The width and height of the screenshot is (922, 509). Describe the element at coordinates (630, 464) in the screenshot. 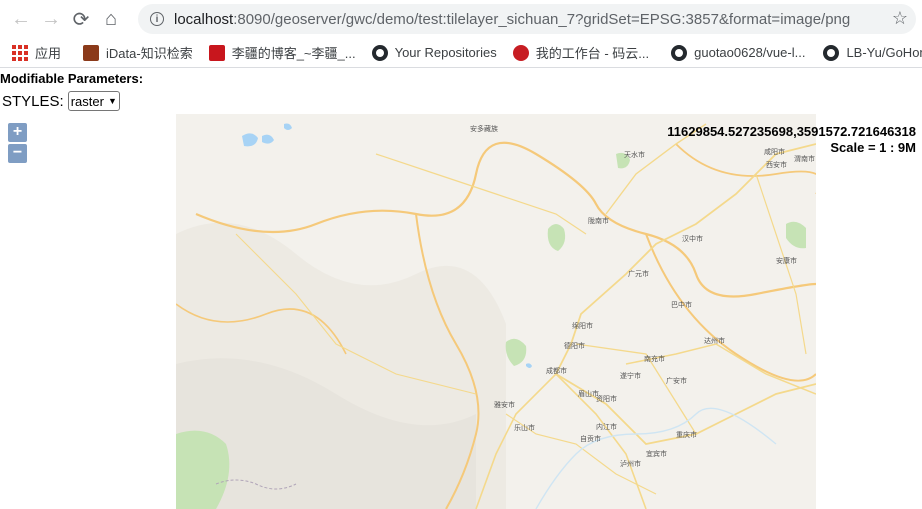

I see `city-label: 泸州市` at that location.